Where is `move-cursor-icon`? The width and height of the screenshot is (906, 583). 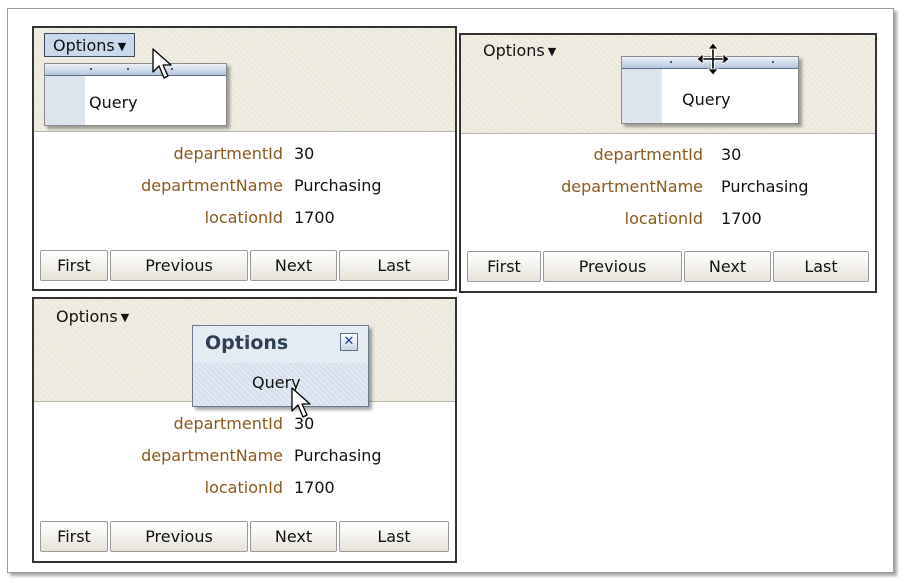 move-cursor-icon is located at coordinates (713, 59).